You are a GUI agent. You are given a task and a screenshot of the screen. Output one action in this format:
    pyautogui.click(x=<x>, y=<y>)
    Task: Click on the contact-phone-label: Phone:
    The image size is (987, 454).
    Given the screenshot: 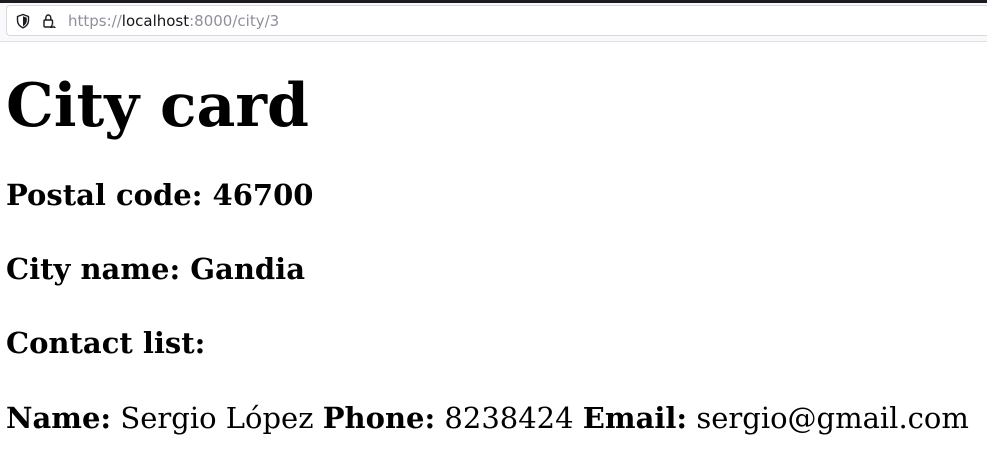 What is the action you would take?
    pyautogui.click(x=379, y=418)
    